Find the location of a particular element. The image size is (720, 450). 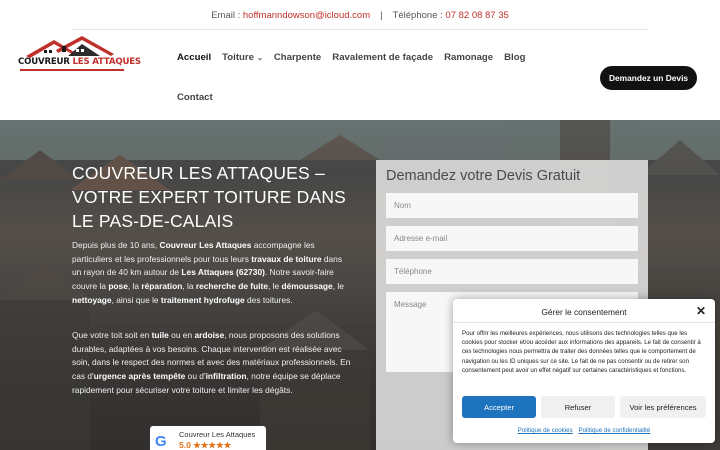

refuse-cookies-button: Refuser is located at coordinates (578, 407).